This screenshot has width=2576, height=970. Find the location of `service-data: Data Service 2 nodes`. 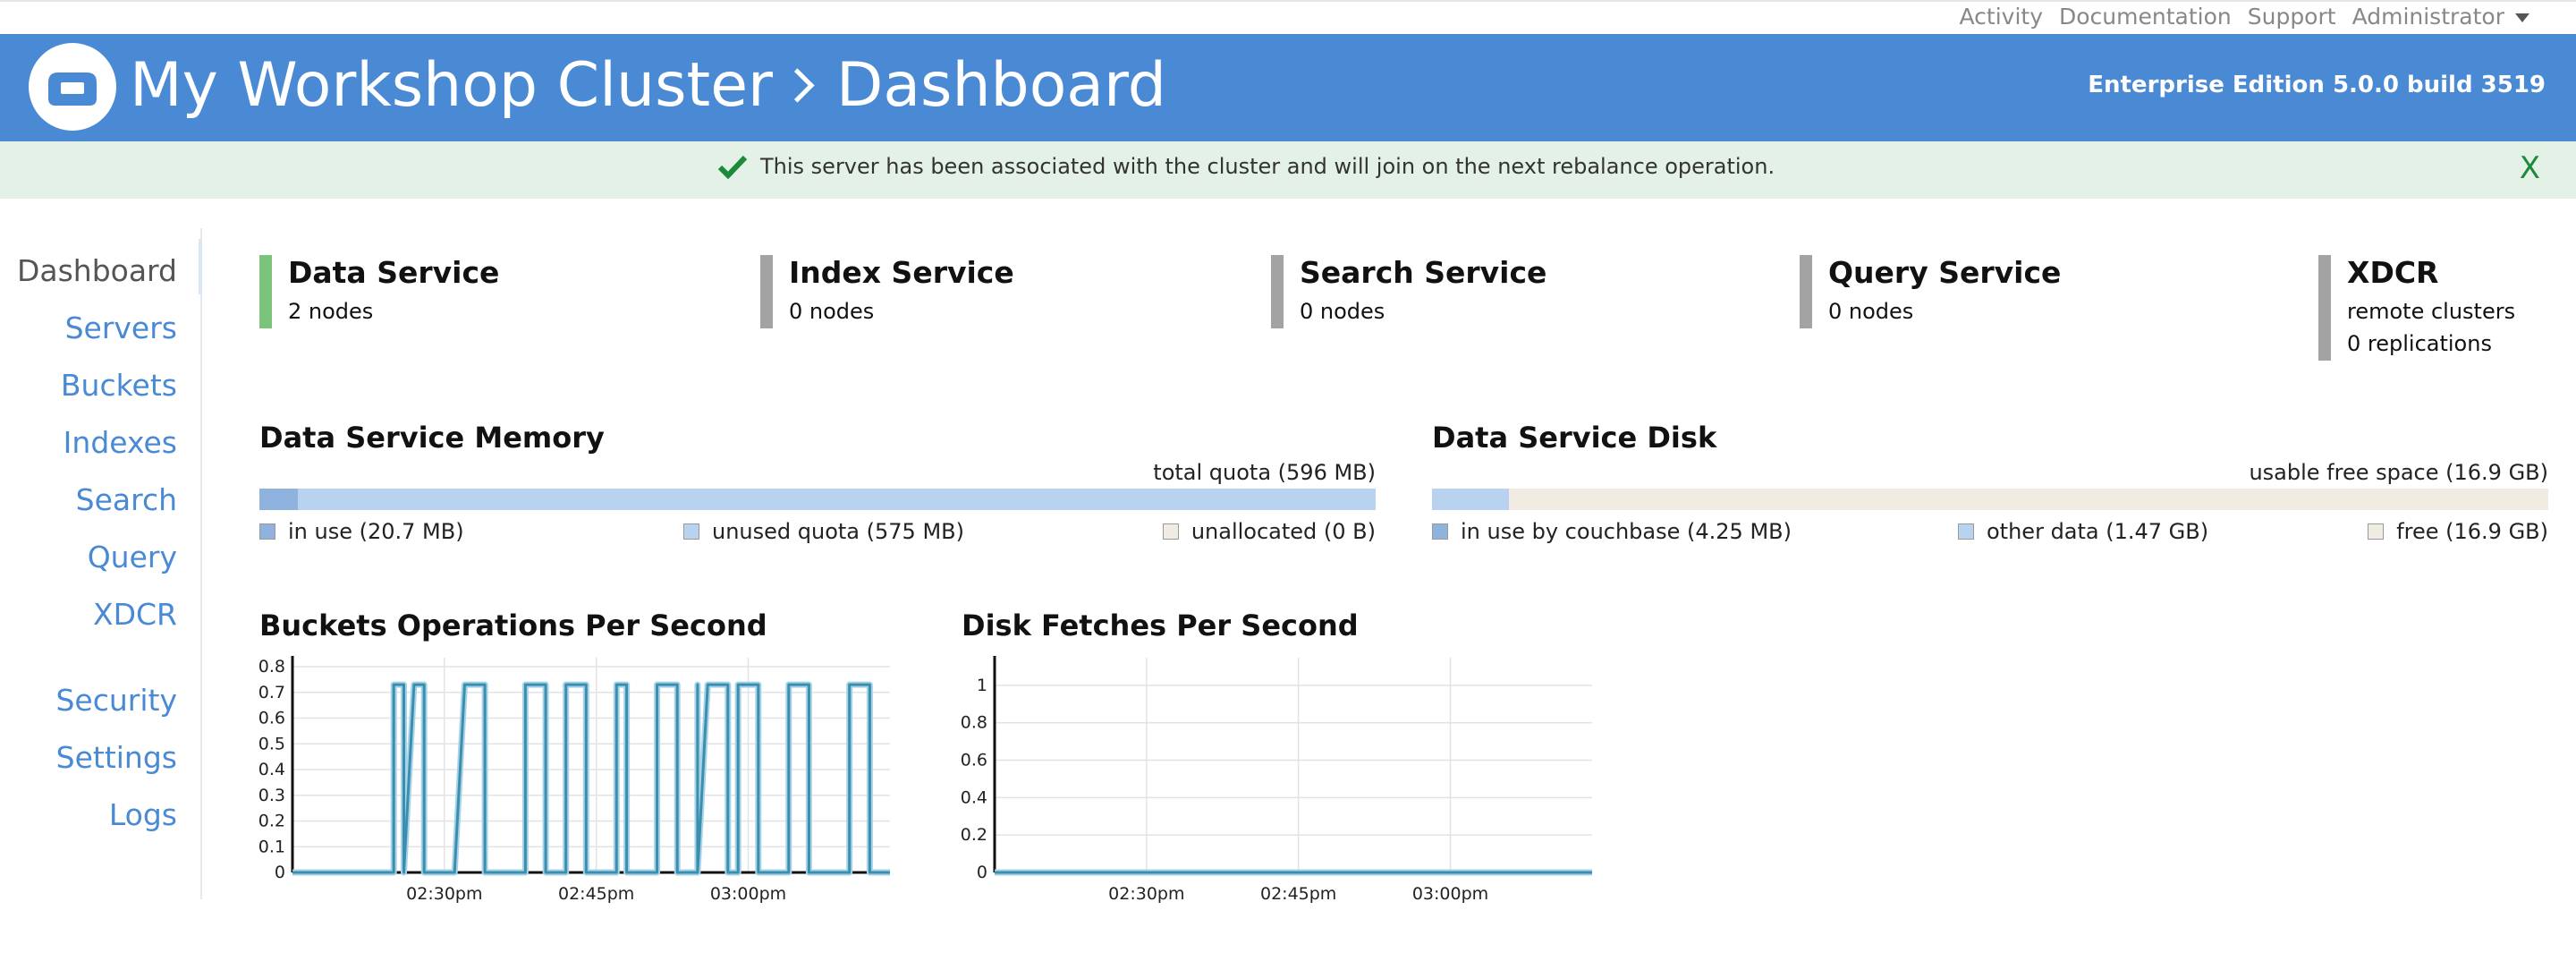

service-data: Data Service 2 nodes is located at coordinates (379, 291).